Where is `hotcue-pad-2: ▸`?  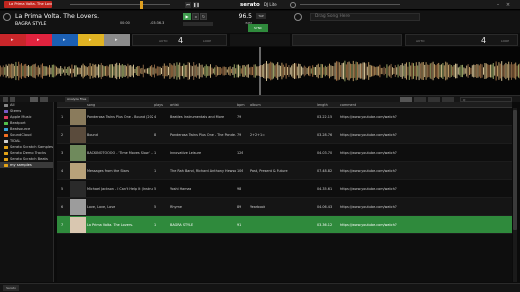
hotcue-pad-2: ▸ is located at coordinates (39, 40).